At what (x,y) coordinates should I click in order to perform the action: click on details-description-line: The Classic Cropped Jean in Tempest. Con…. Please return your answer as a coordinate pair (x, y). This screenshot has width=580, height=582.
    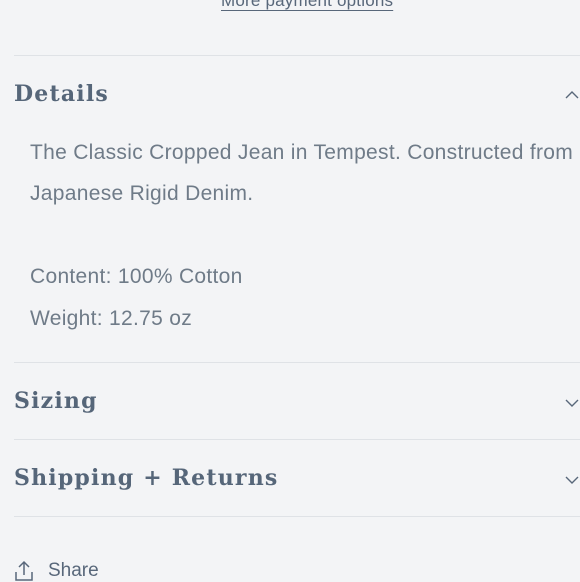
    Looking at the image, I should click on (302, 152).